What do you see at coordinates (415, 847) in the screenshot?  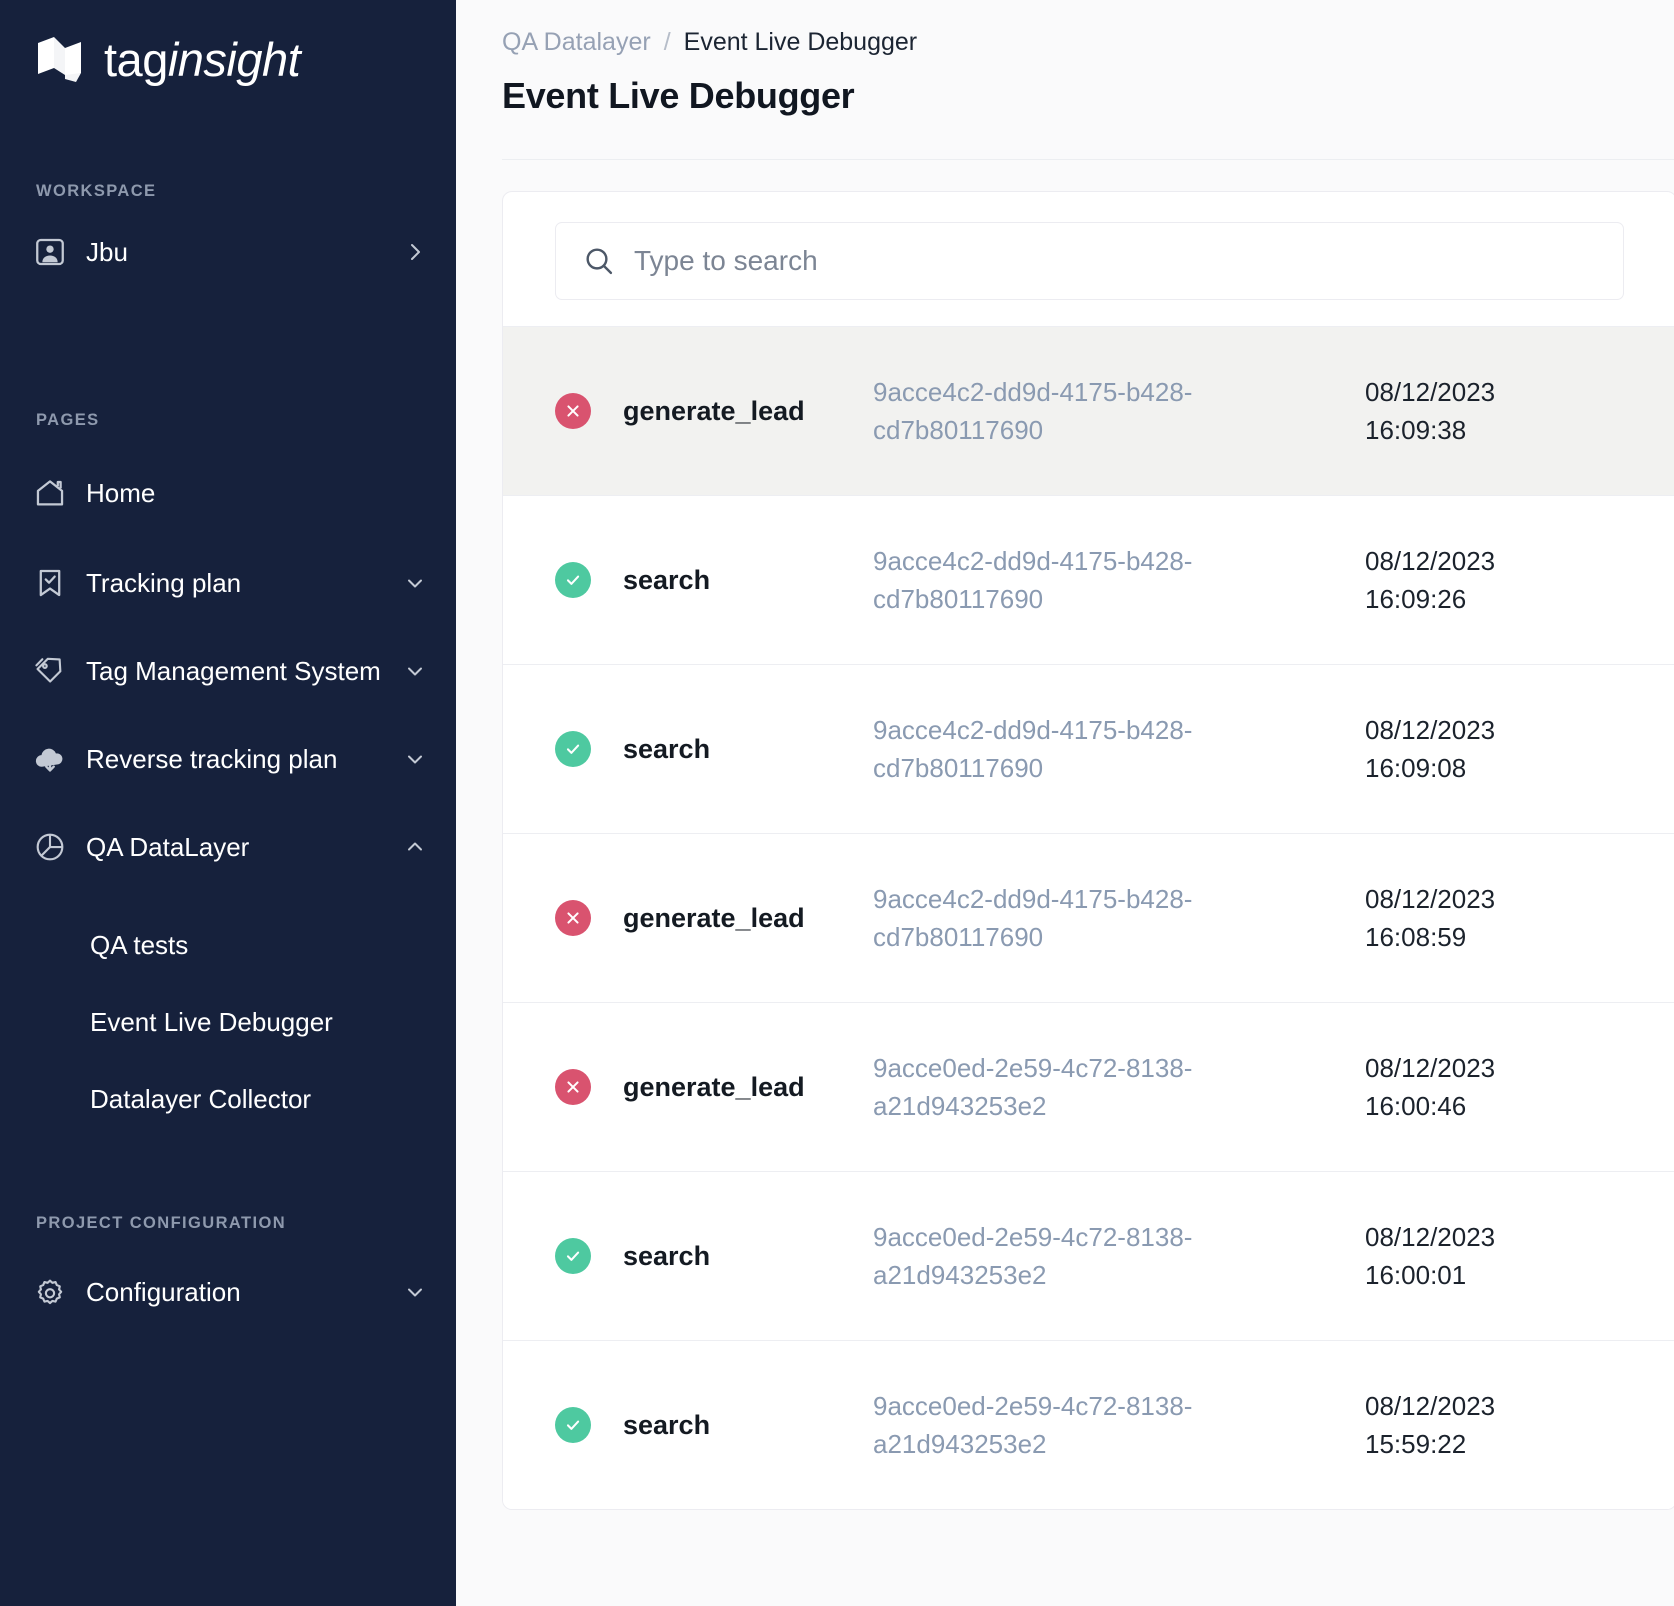 I see `chevron-up-icon` at bounding box center [415, 847].